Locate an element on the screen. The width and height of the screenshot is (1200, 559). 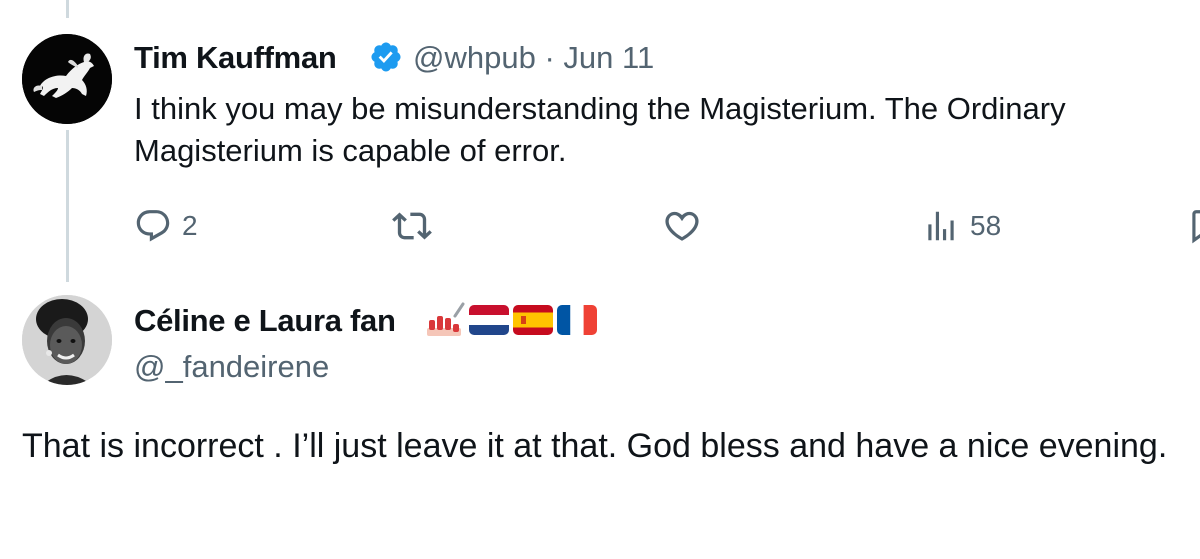
handle-text: @whpub is located at coordinates (474, 57).